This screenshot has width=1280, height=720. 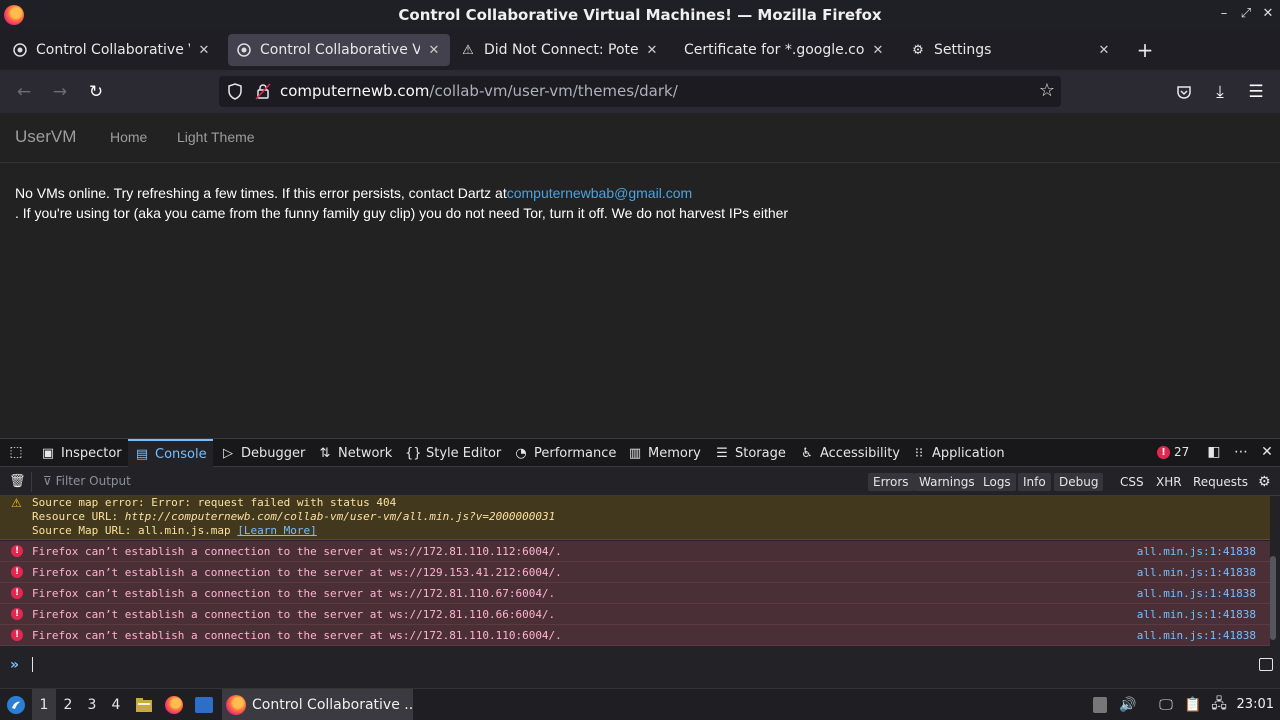 I want to click on performance-icon: ◔, so click(x=521, y=453).